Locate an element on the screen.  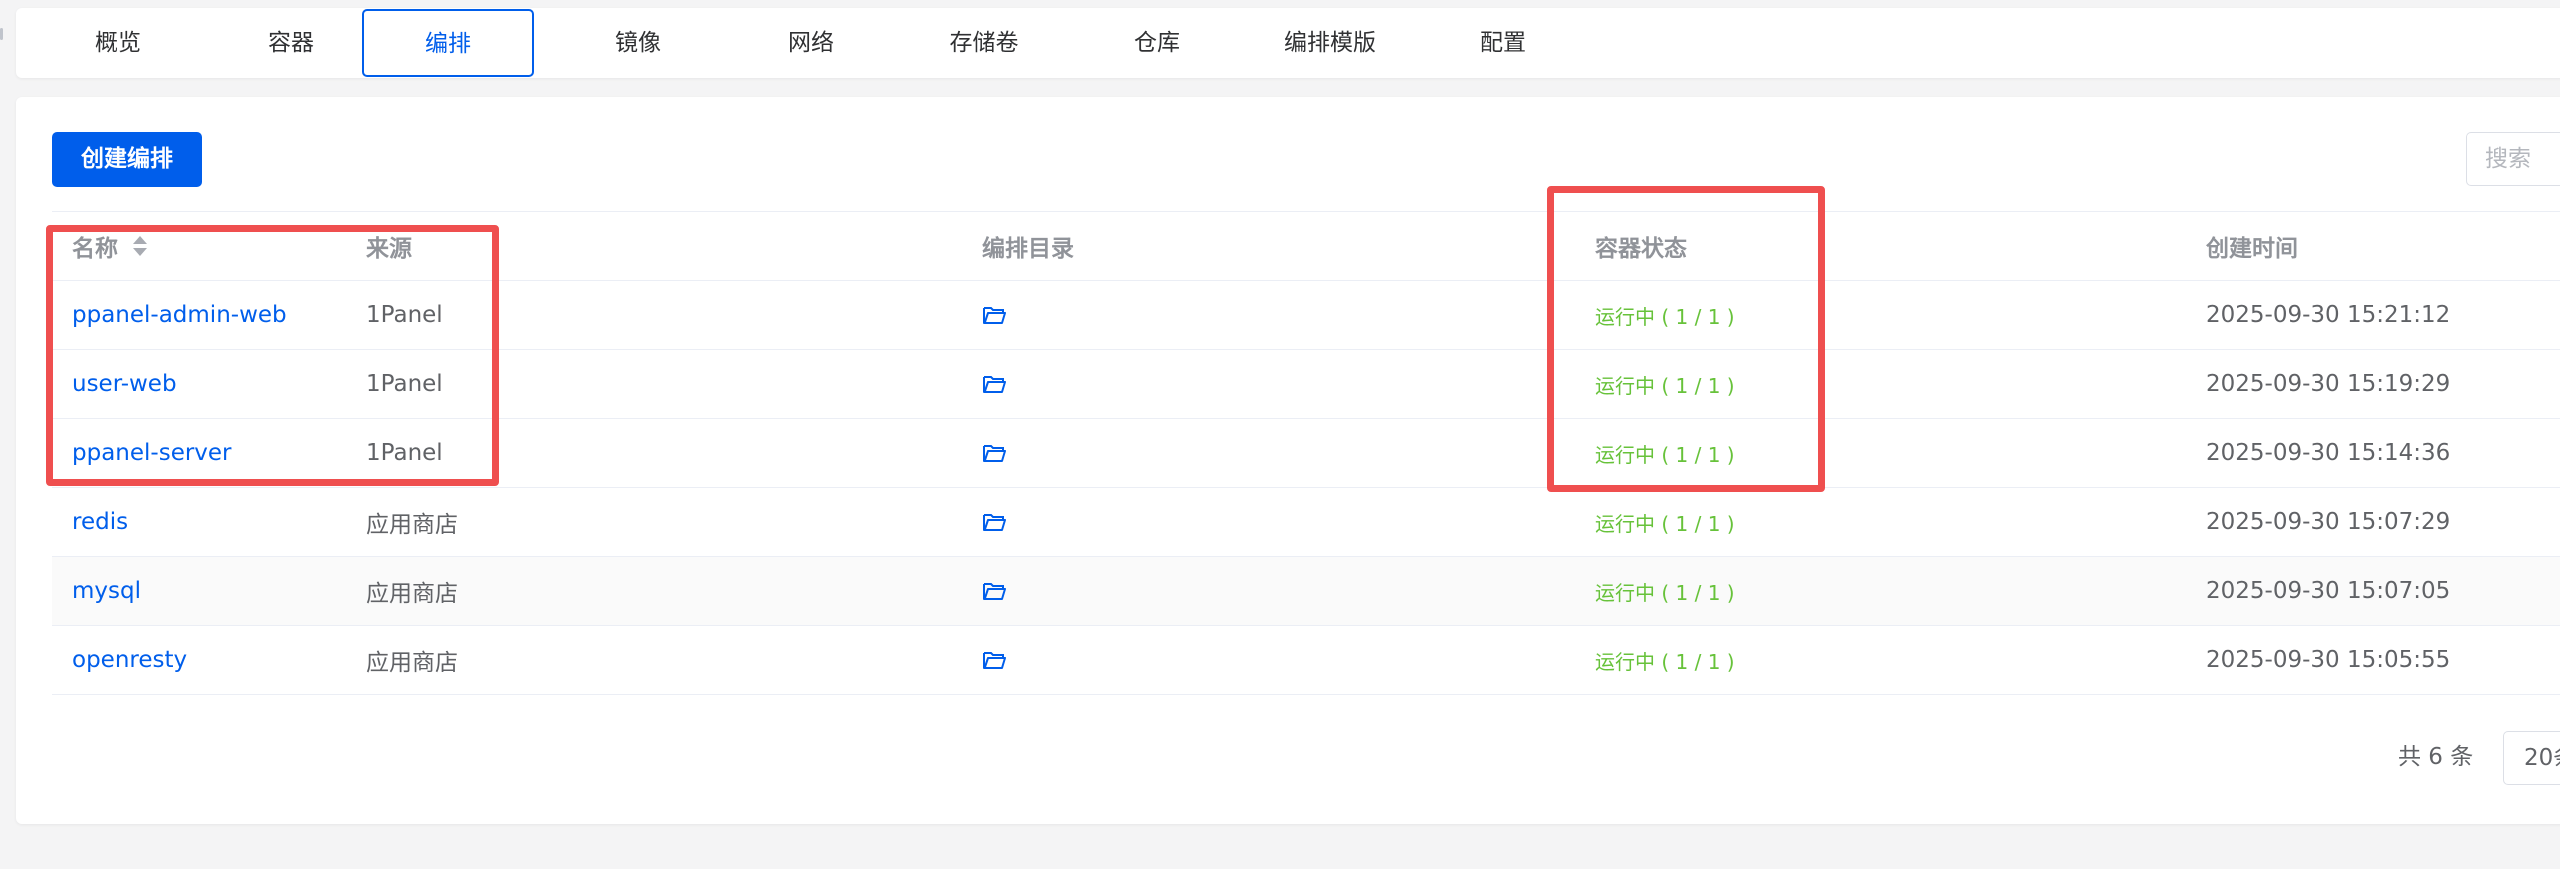
created-time-cell: 2025-09-30 15:07:29 is located at coordinates (2328, 522).